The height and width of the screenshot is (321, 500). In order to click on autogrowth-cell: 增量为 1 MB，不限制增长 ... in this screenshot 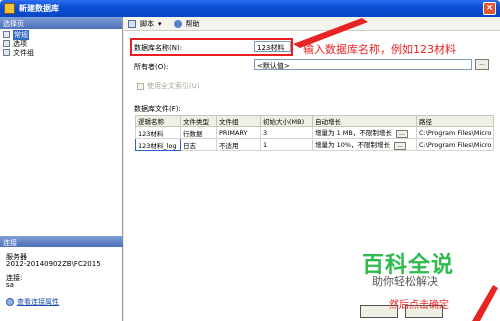, I will do `click(364, 132)`.